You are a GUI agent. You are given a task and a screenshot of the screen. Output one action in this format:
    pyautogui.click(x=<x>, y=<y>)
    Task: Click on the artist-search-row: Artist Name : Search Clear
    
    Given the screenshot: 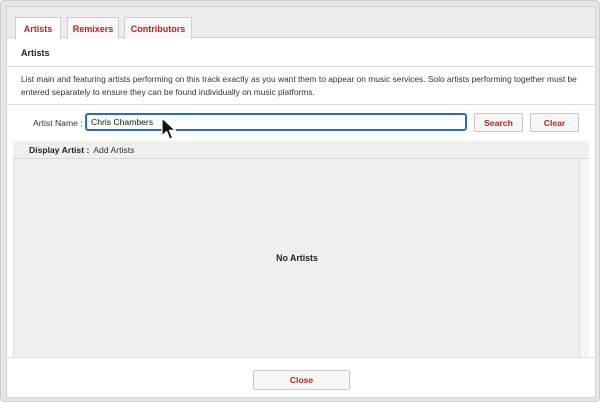 What is the action you would take?
    pyautogui.click(x=301, y=122)
    